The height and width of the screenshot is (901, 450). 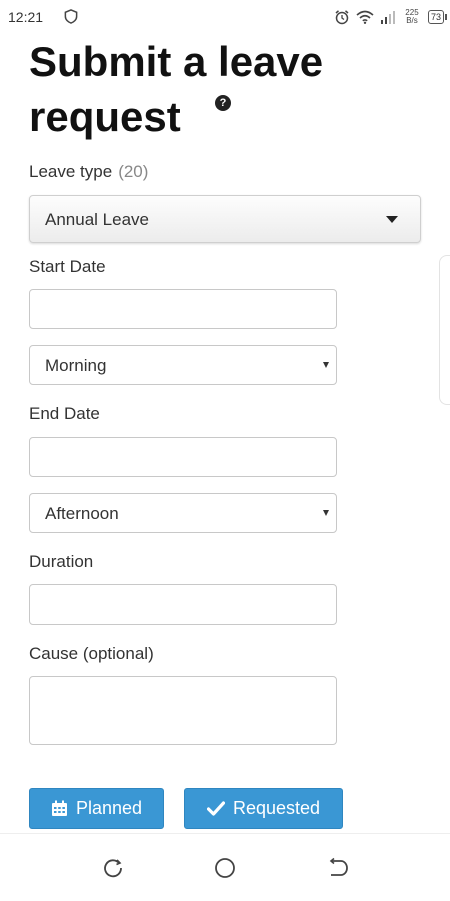 I want to click on end-date-input, so click(x=183, y=457).